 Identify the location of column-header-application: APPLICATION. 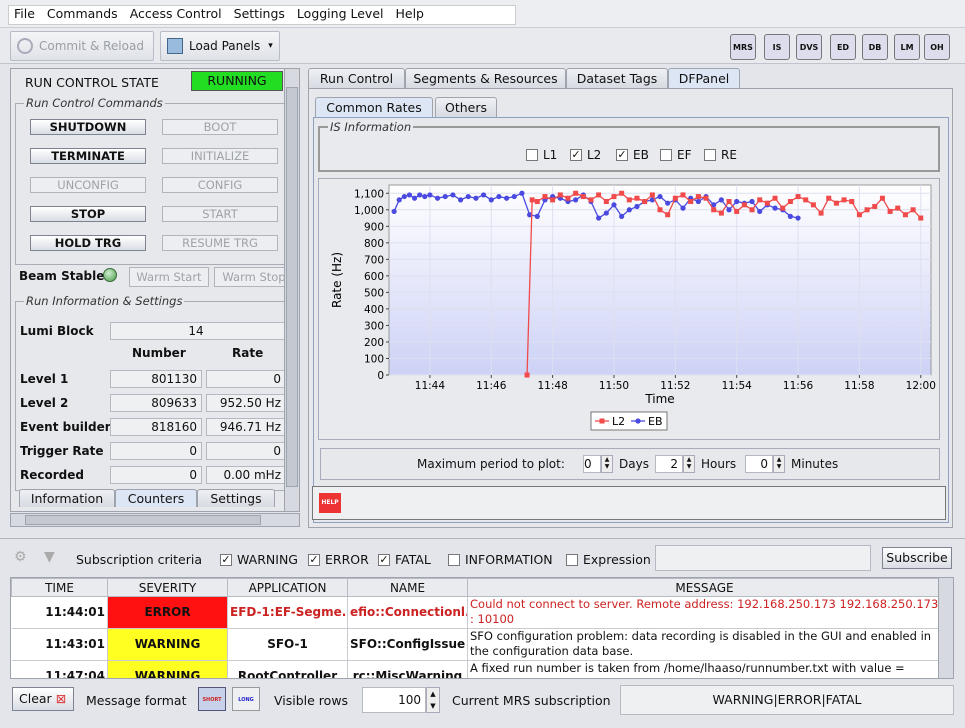
(287, 587).